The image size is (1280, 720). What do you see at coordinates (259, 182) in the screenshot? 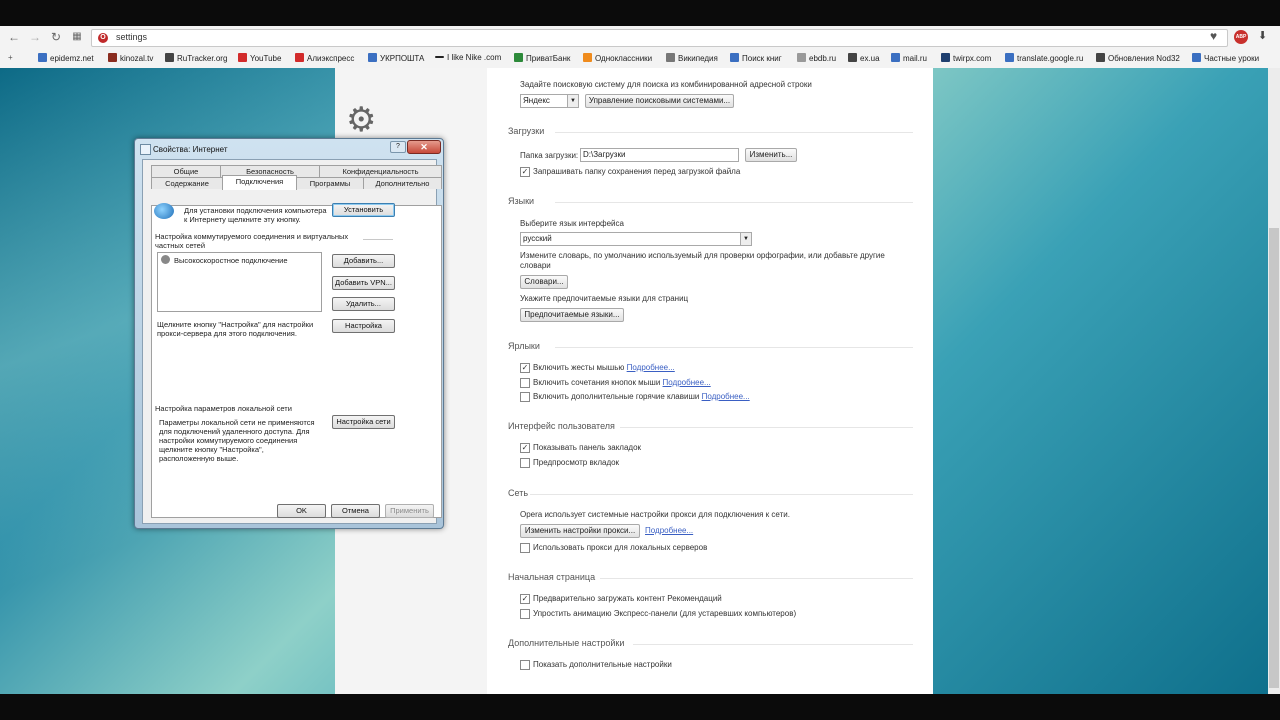
I see `tab-connections: Подключения` at bounding box center [259, 182].